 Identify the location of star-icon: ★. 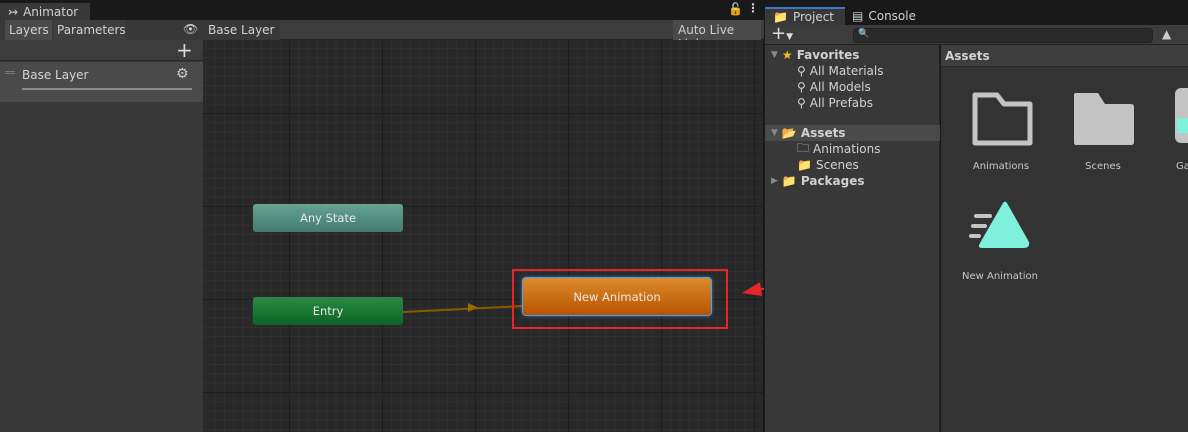
(787, 55).